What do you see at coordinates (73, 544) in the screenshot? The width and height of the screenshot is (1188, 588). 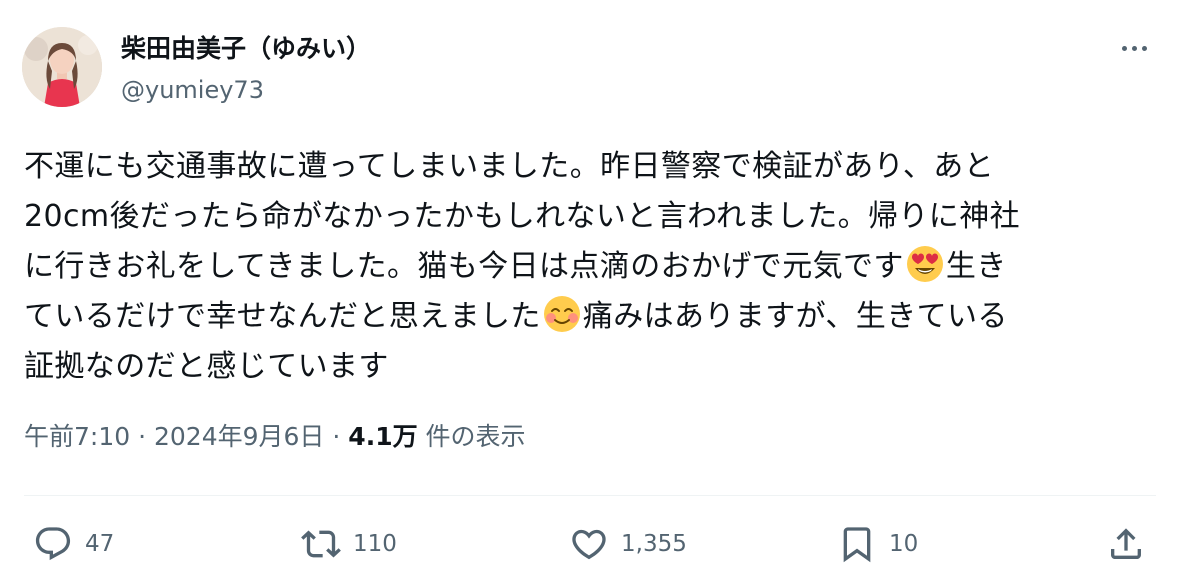 I see `reply-button: 47` at bounding box center [73, 544].